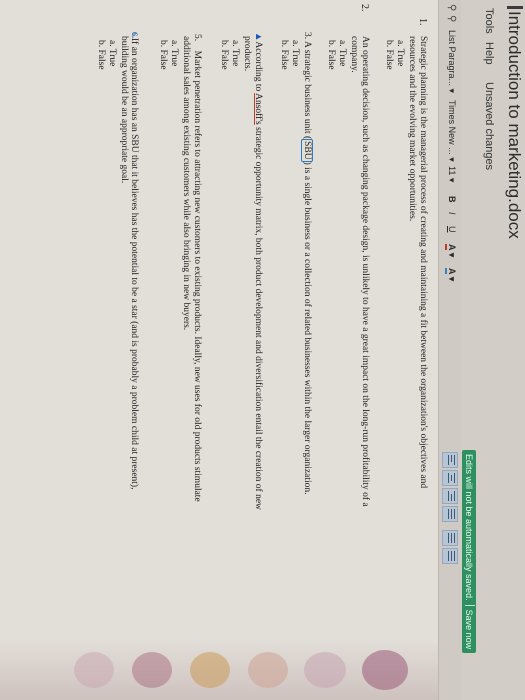  I want to click on document-title-text: Introduction to marketing.docx, so click(514, 125).